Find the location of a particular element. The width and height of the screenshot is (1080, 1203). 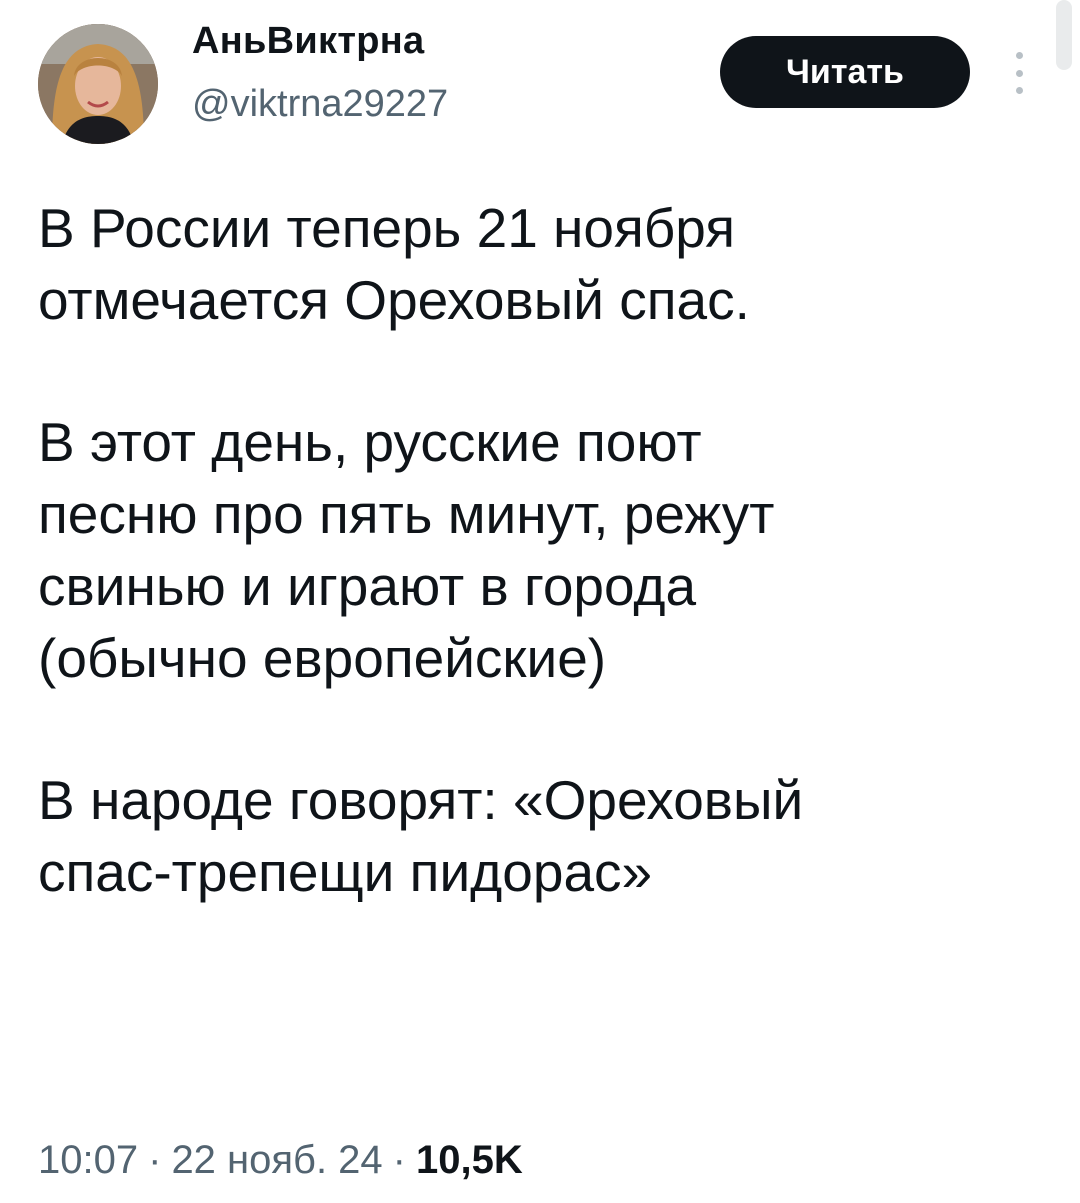

tweet-meta: 10:07 · 22 нояб. 24 · 10,5K is located at coordinates (280, 1160).